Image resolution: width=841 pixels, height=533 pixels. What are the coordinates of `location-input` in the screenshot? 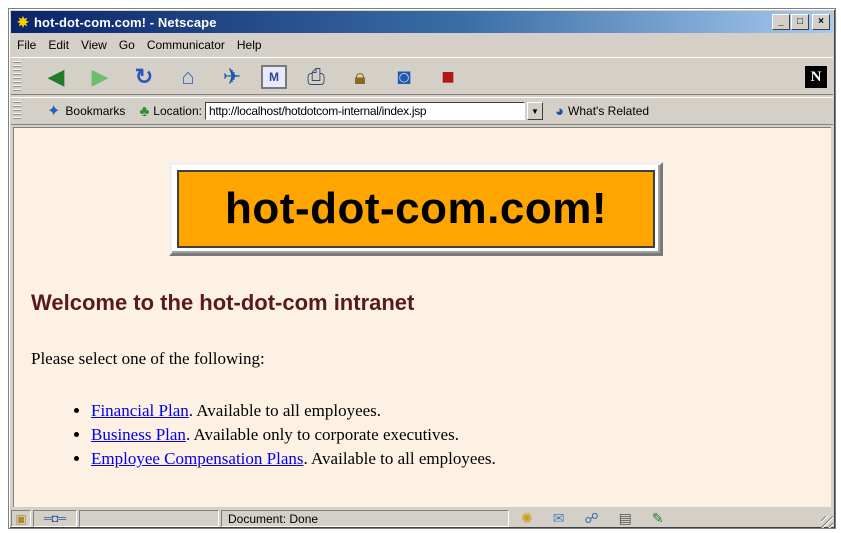 It's located at (364, 111).